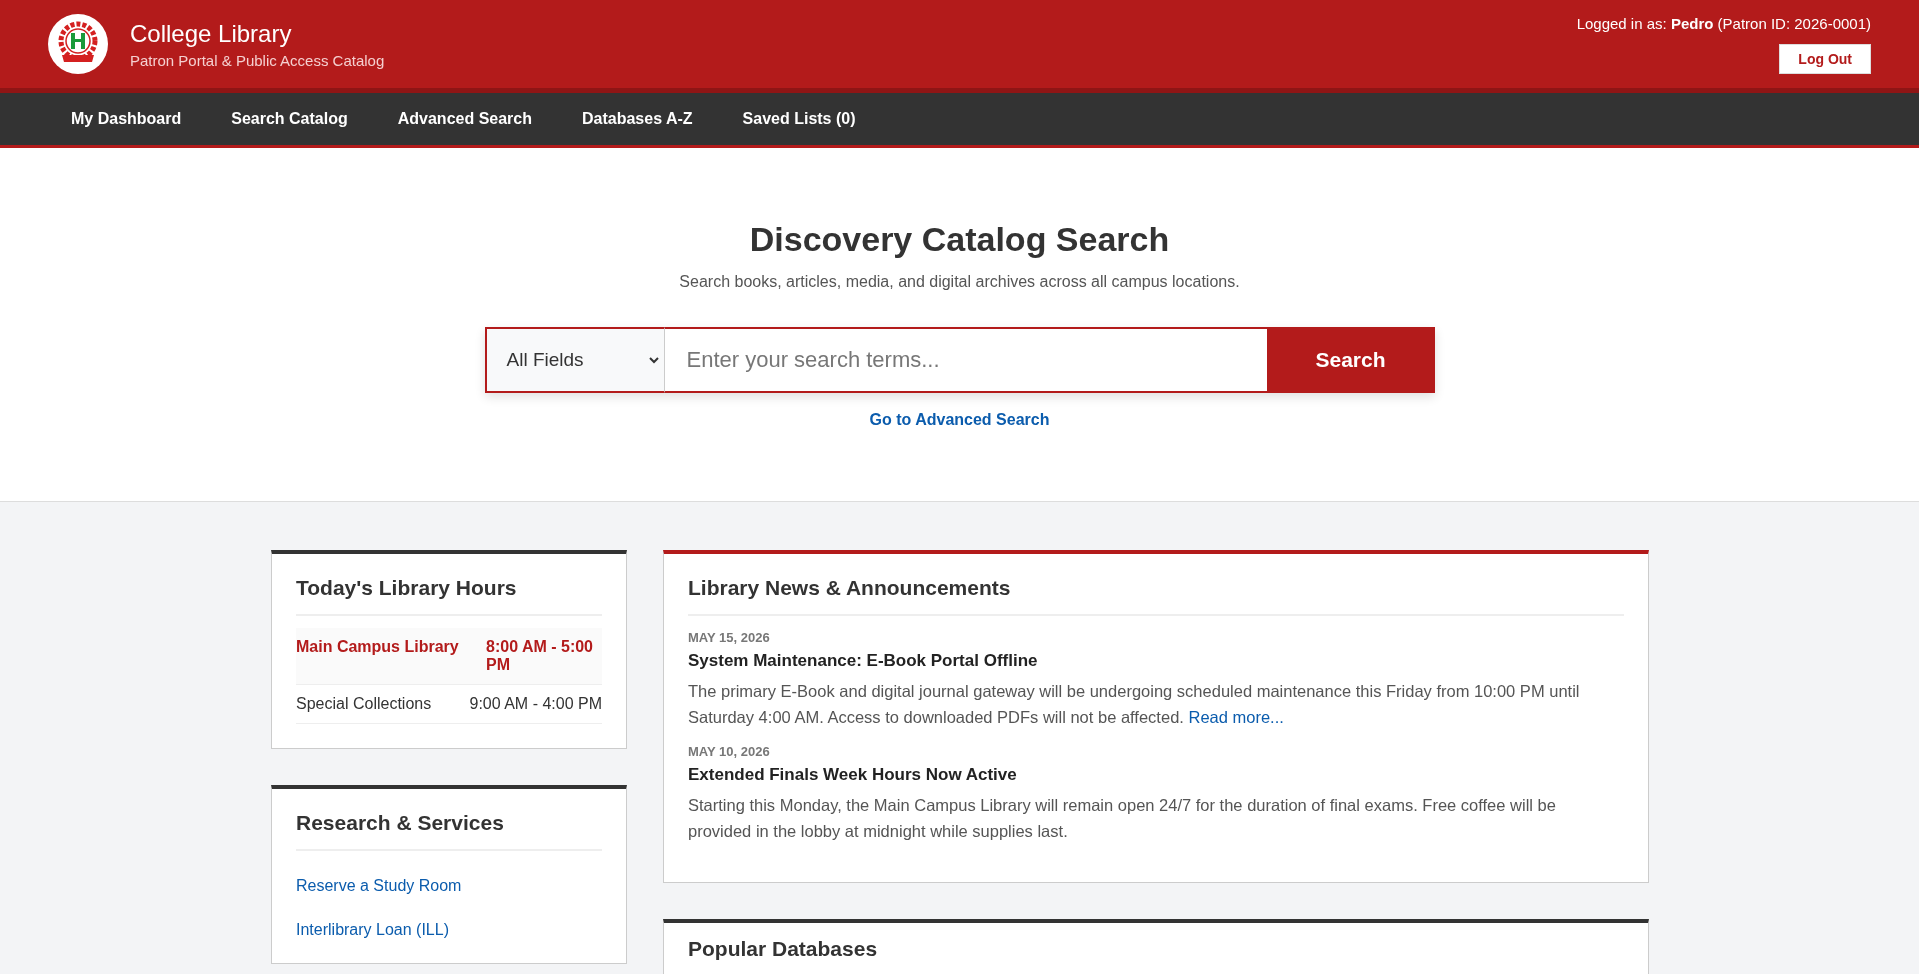  I want to click on news-date: MAY 10, 2026, so click(729, 752).